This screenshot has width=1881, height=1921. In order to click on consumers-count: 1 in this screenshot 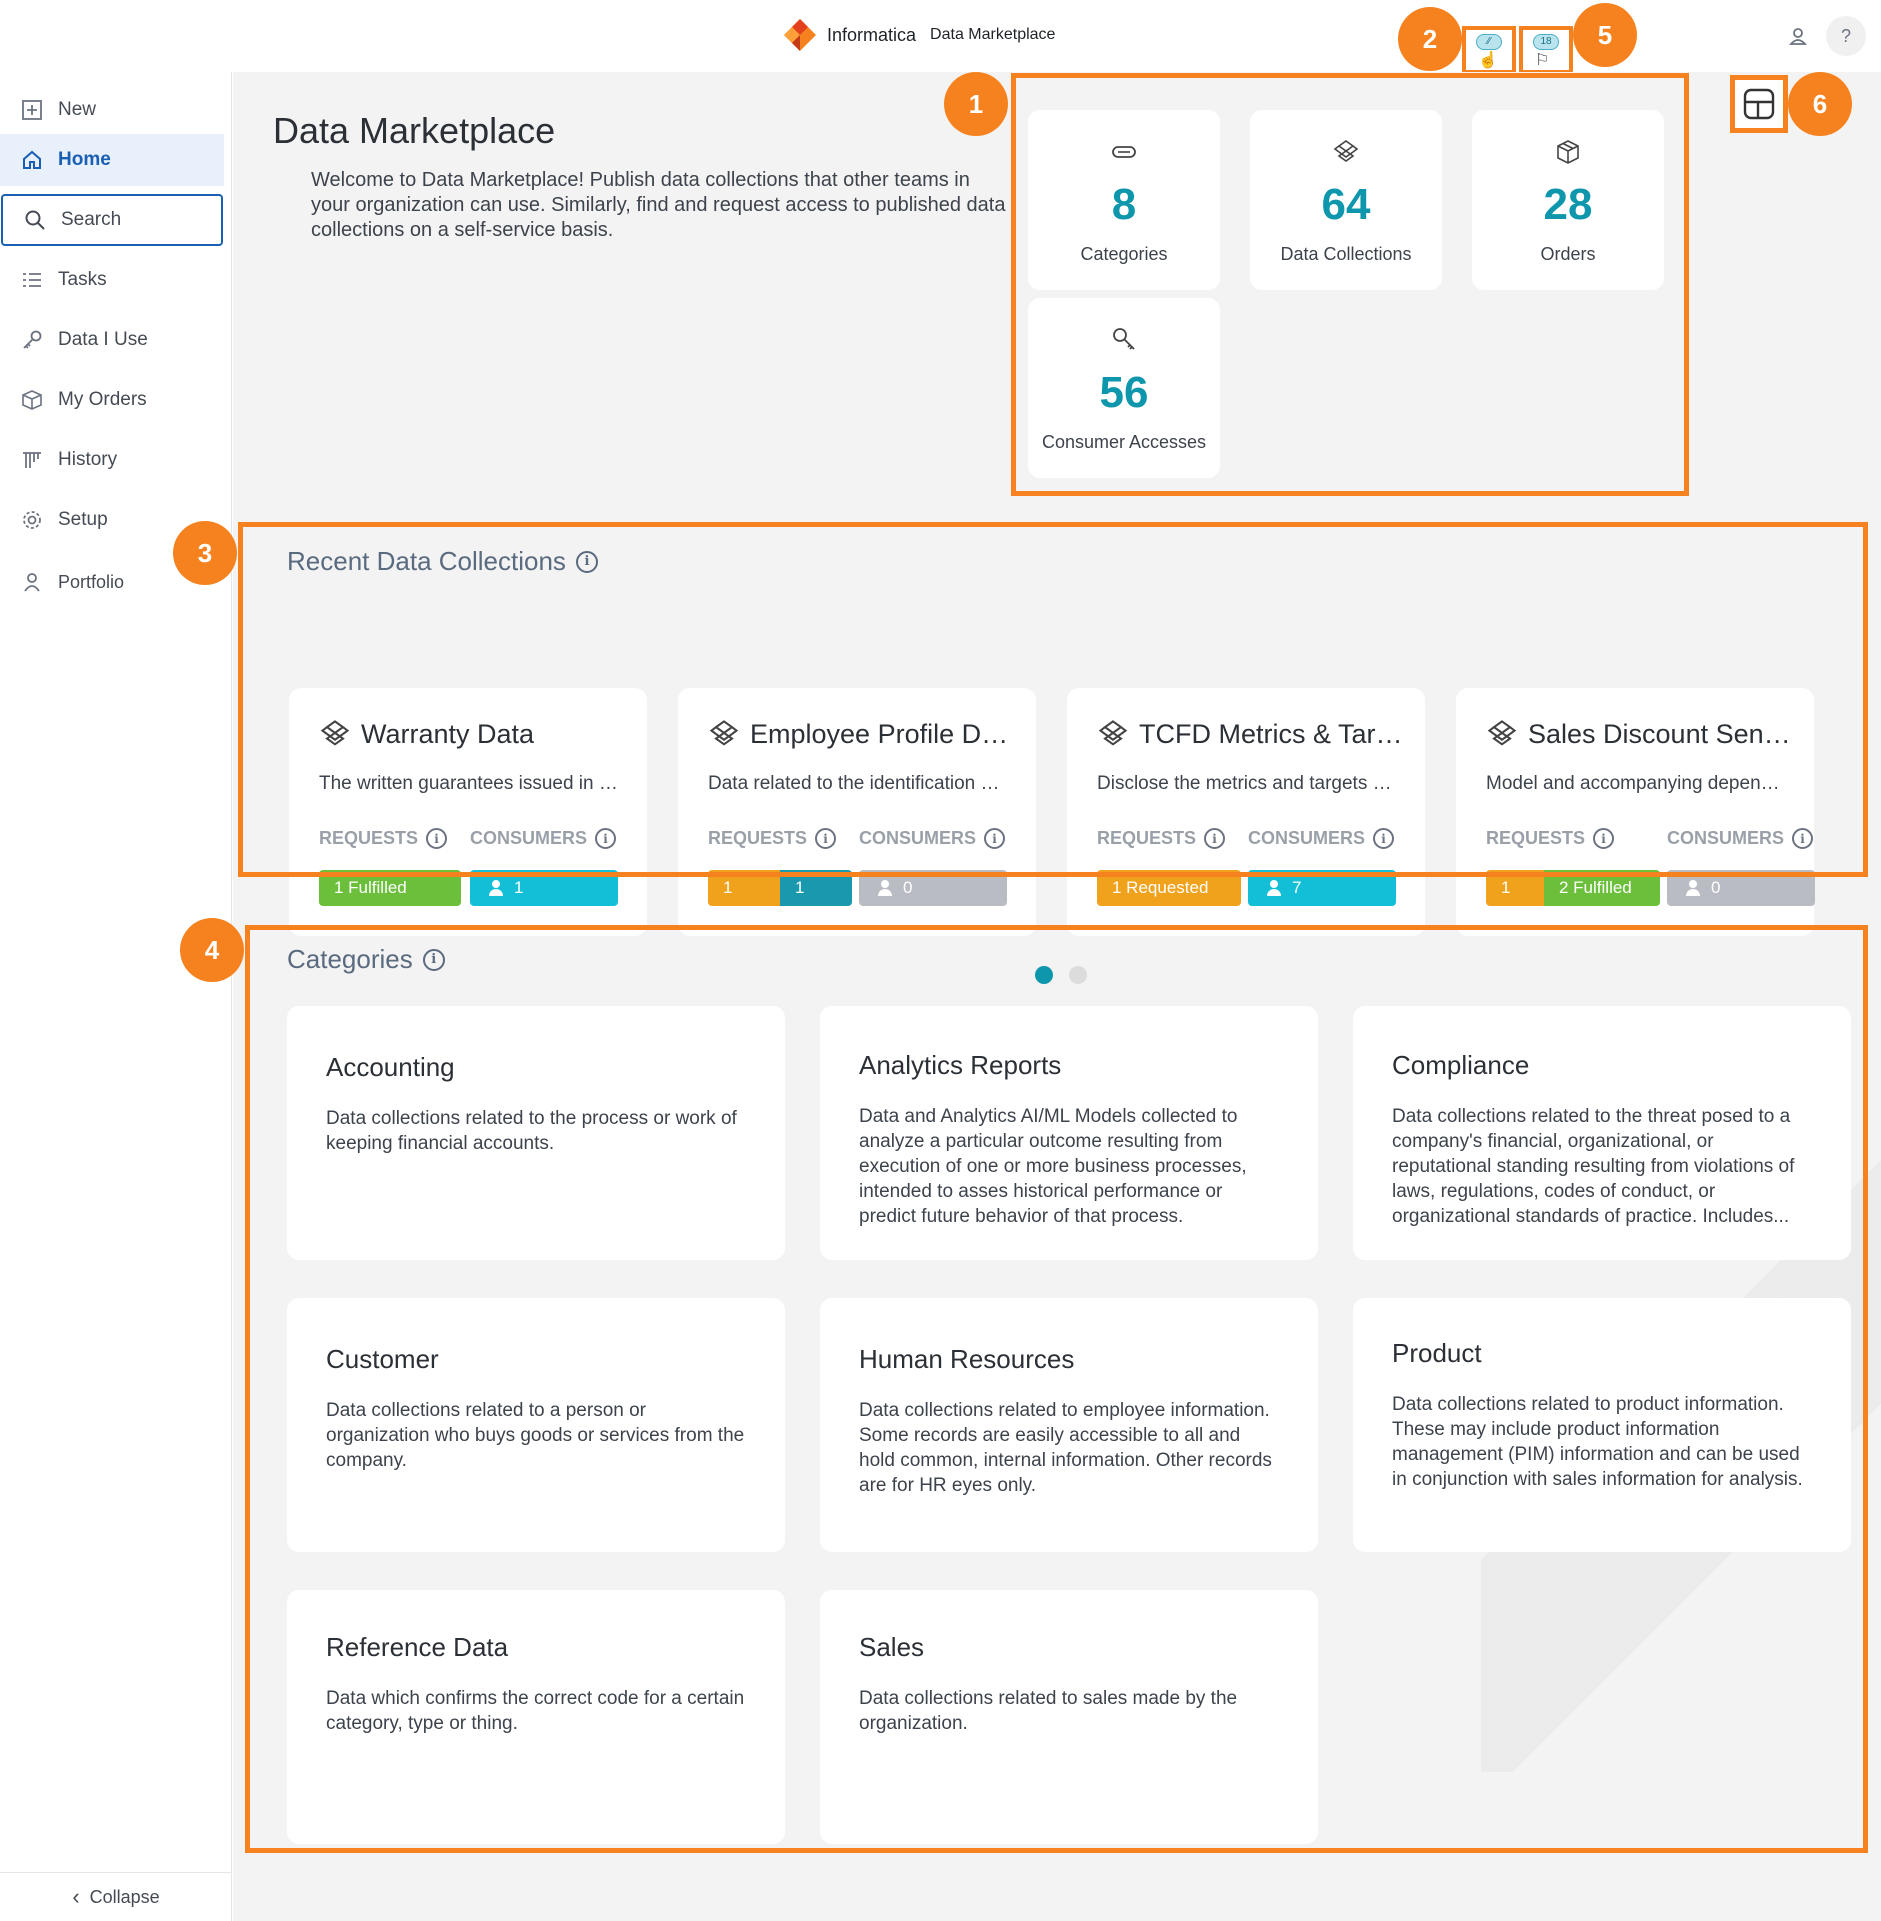, I will do `click(519, 887)`.